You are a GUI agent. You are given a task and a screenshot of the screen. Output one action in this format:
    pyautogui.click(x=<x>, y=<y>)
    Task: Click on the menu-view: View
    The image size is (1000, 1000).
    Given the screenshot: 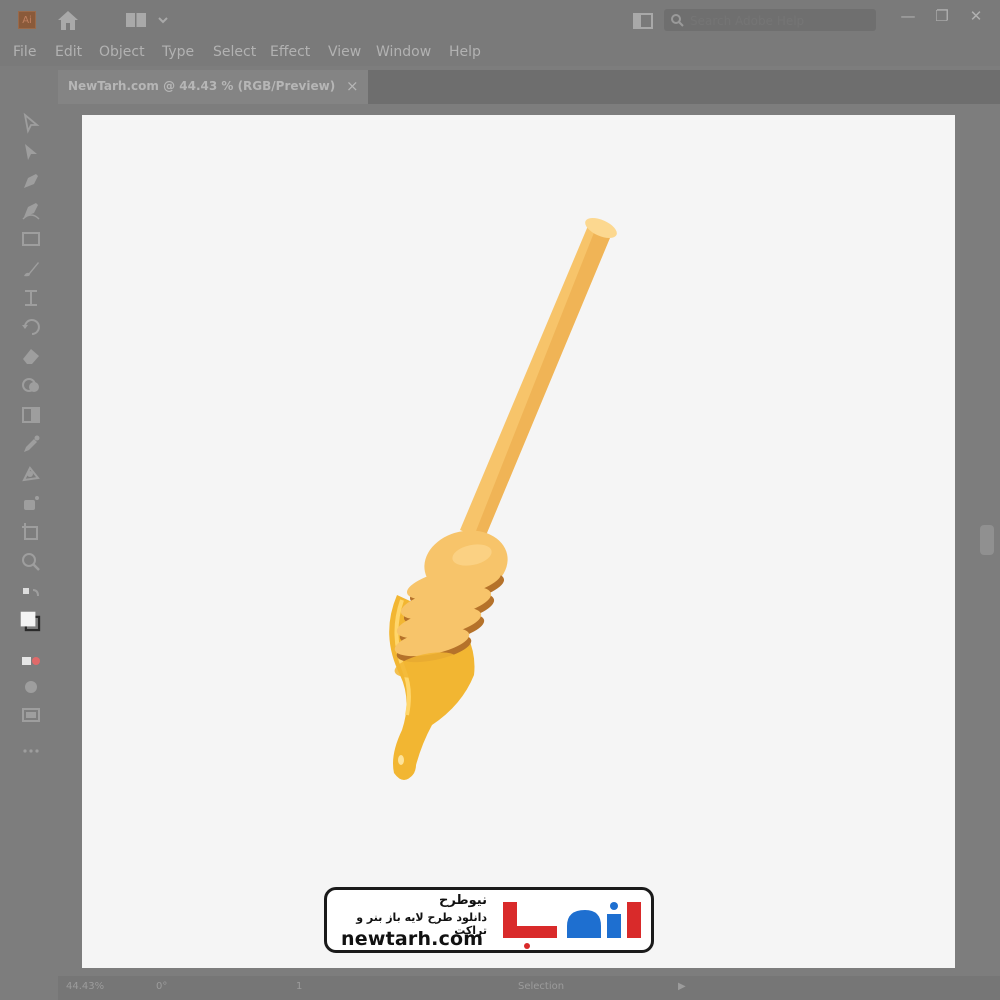 What is the action you would take?
    pyautogui.click(x=344, y=52)
    